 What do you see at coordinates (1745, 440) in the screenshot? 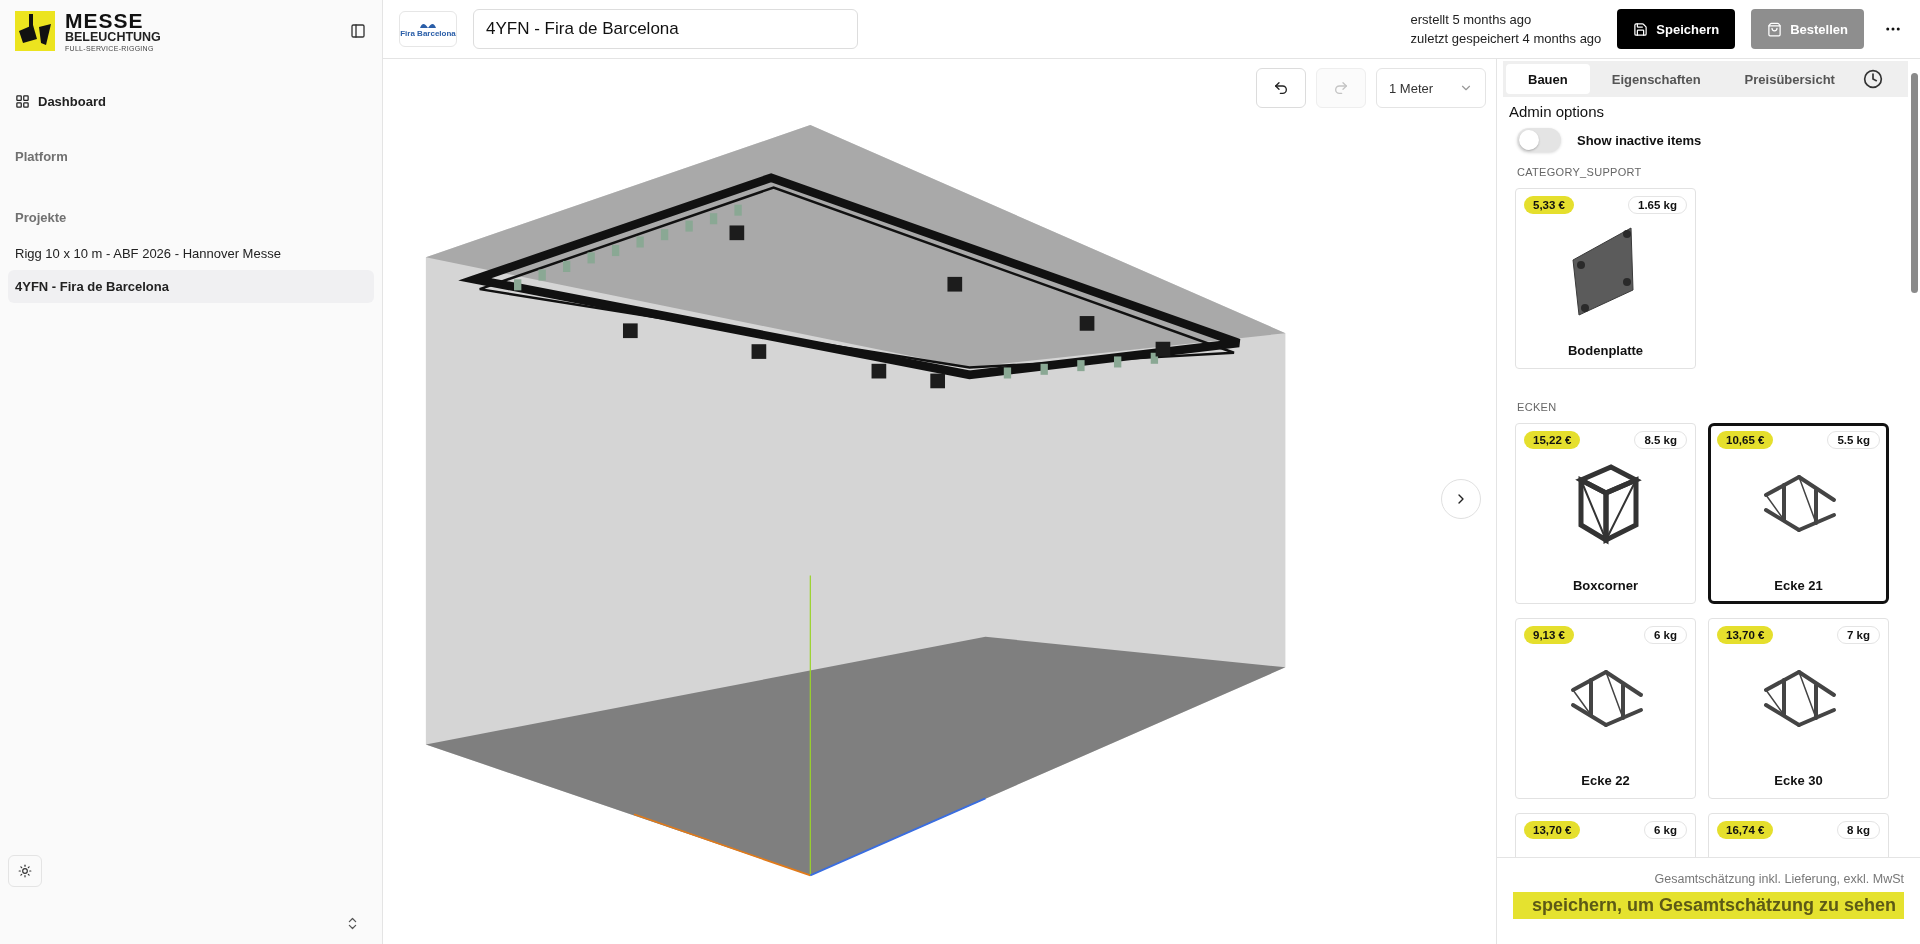
I see `price-badge: 10,65 €` at bounding box center [1745, 440].